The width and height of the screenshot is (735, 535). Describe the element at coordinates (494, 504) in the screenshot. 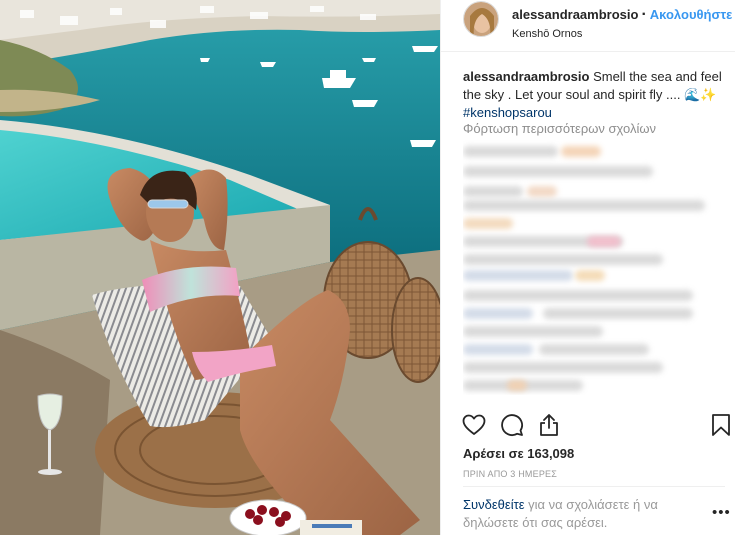

I see `login-link: Συνδεθείτε` at that location.